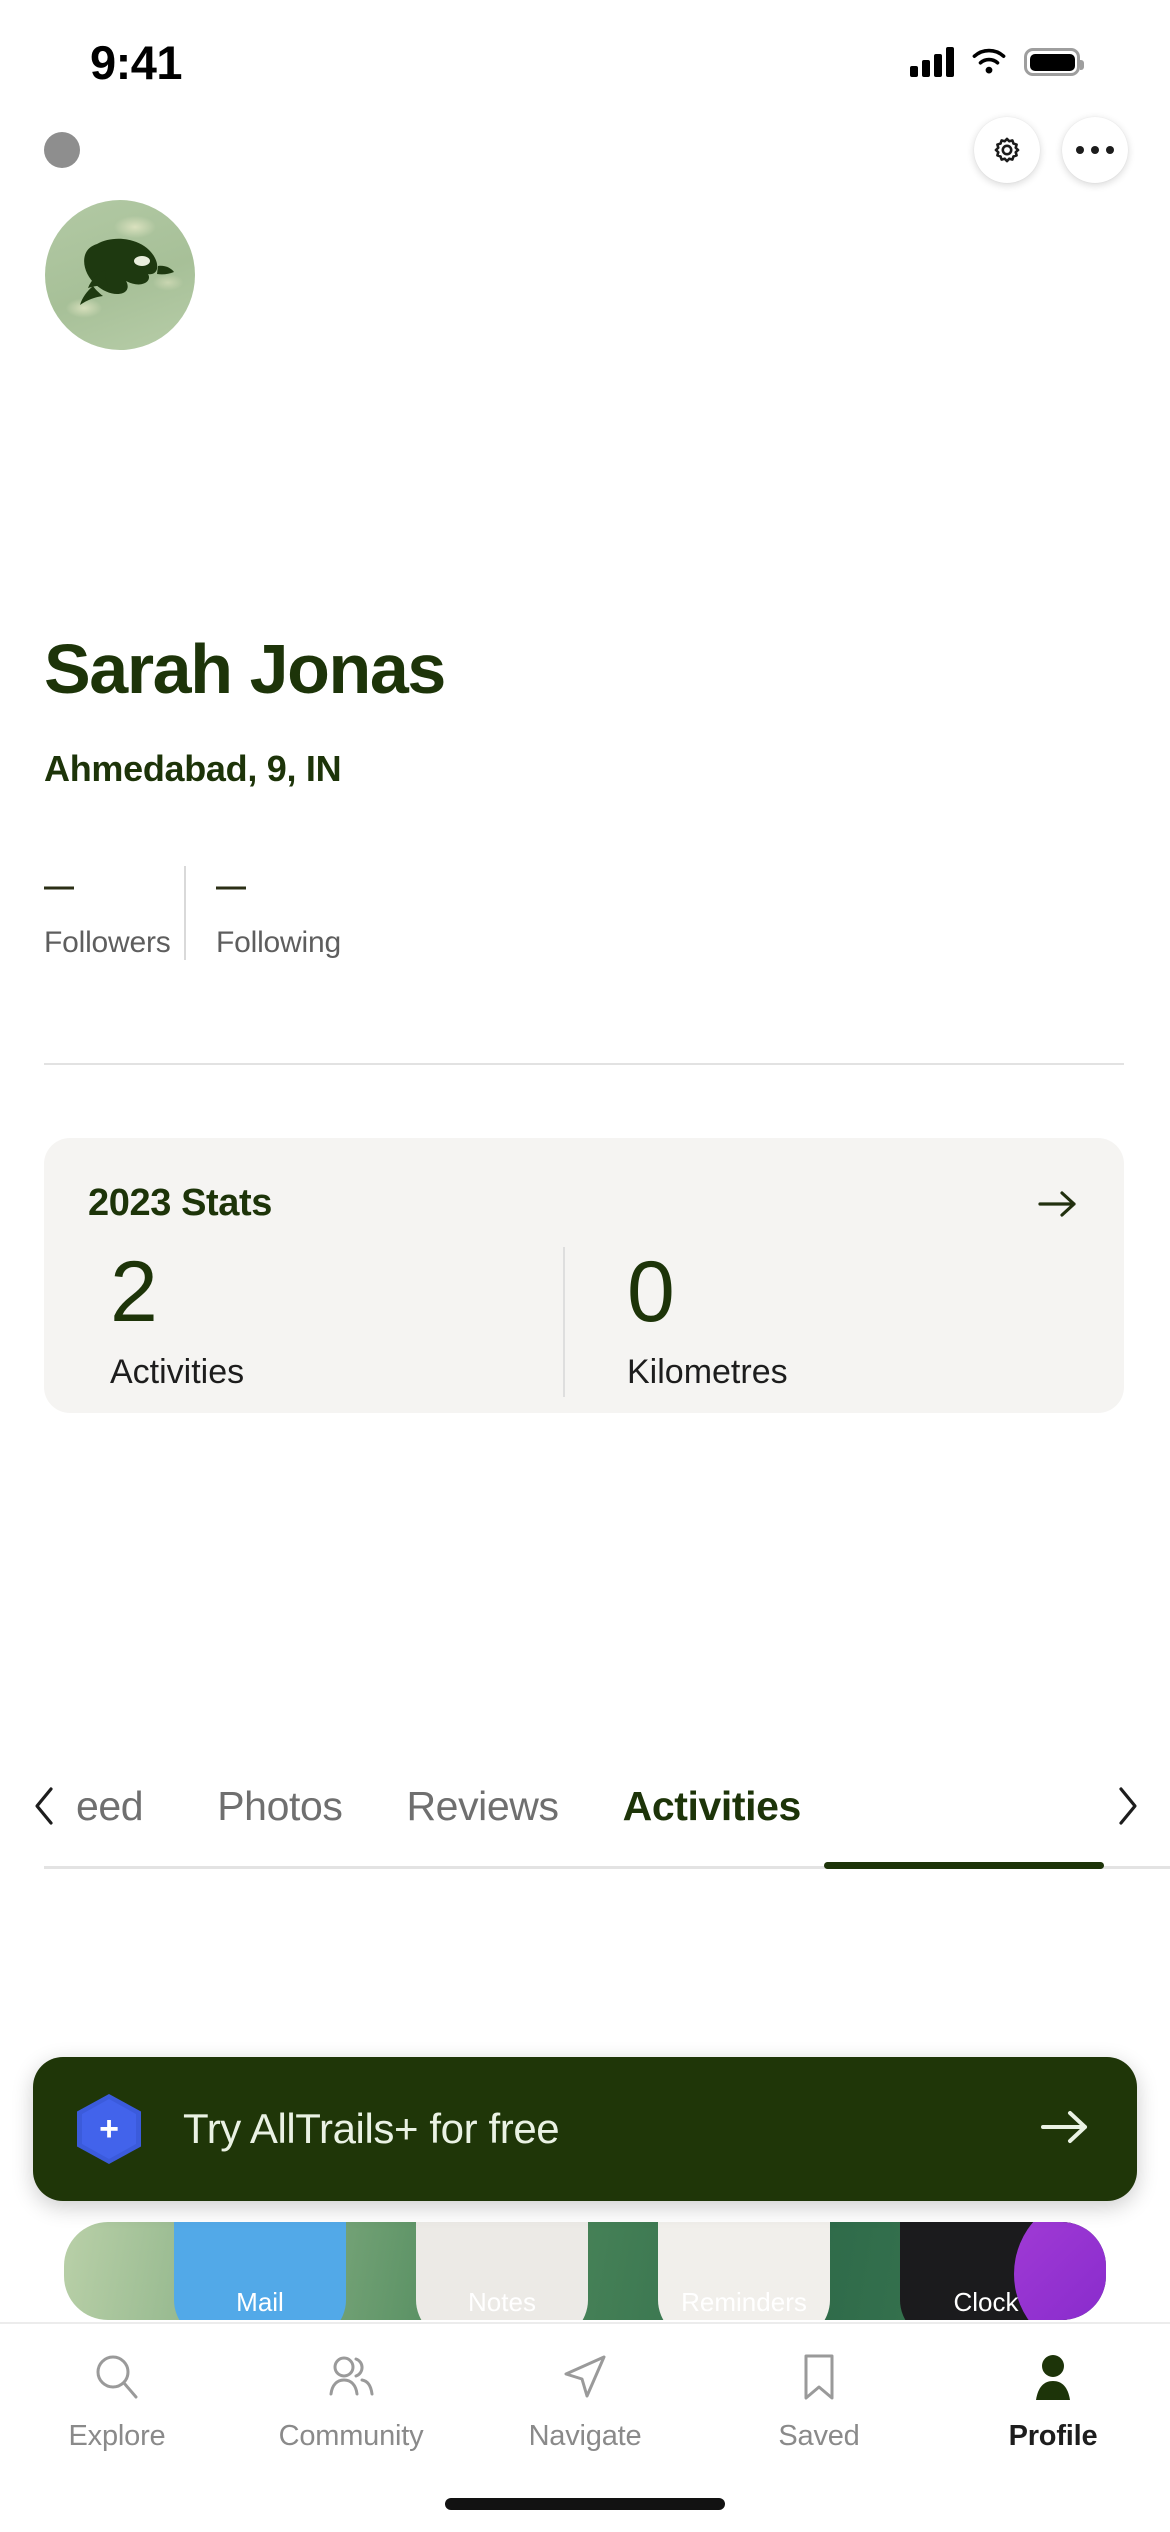 The image size is (1170, 2532). Describe the element at coordinates (986, 2302) in the screenshot. I see `clock-app-label: Clock` at that location.